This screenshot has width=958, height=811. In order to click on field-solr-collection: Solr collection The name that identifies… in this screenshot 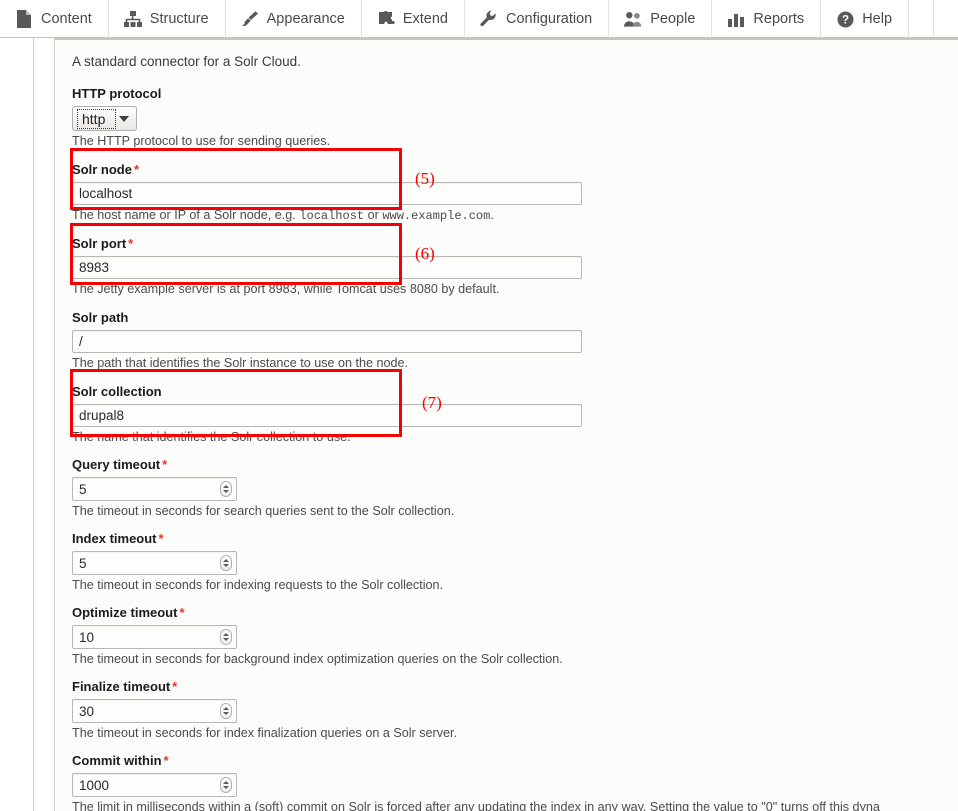, I will do `click(515, 414)`.